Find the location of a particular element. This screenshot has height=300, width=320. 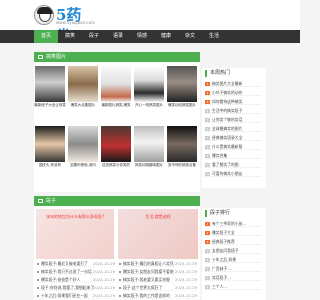

news-item: 十年之后:如果我们还在一起 2024-10-29 is located at coordinates (76, 295).